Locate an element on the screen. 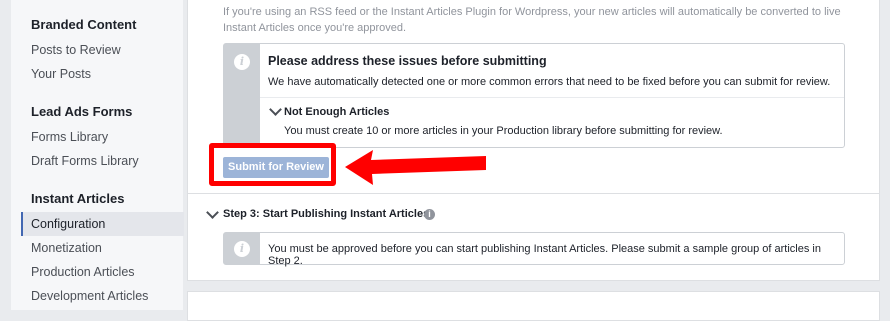  arrow-annotation is located at coordinates (415, 167).